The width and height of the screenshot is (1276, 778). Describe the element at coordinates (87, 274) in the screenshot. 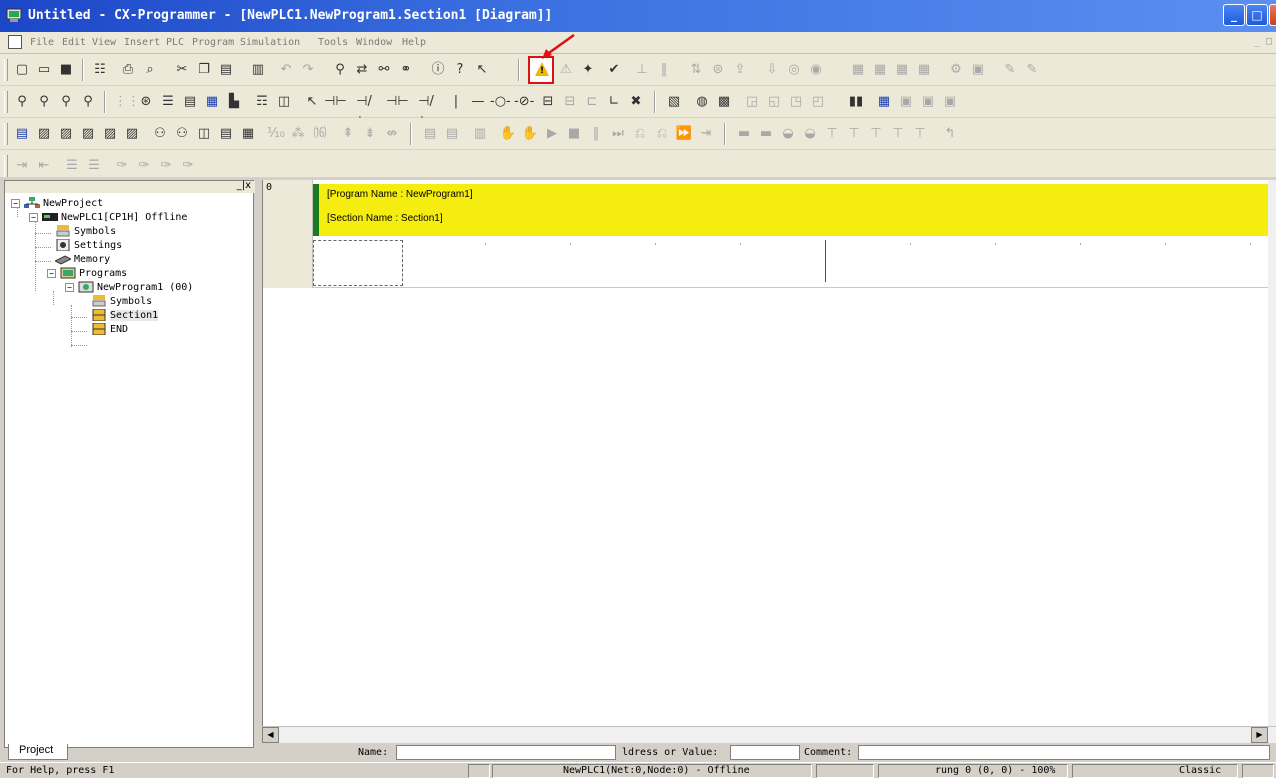

I see `tree-node-programs: − Programs` at that location.